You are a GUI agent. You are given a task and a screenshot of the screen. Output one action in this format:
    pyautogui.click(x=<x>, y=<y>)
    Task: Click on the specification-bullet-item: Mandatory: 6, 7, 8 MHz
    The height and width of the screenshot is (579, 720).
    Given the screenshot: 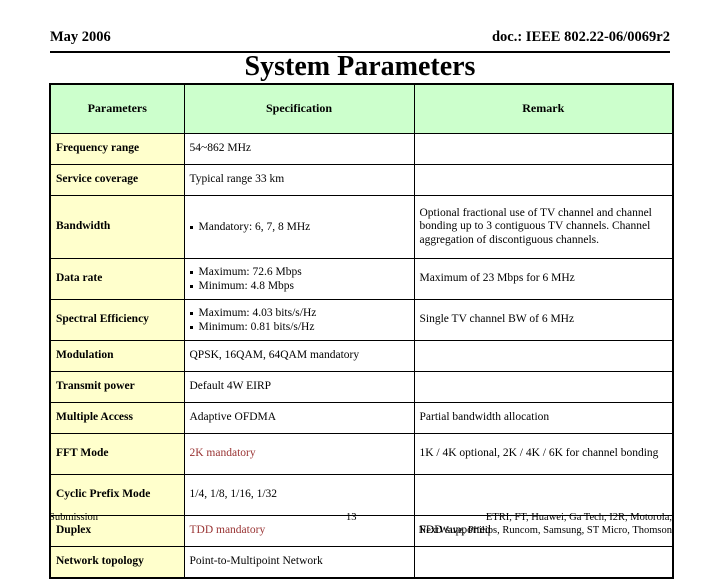 What is the action you would take?
    pyautogui.click(x=299, y=227)
    